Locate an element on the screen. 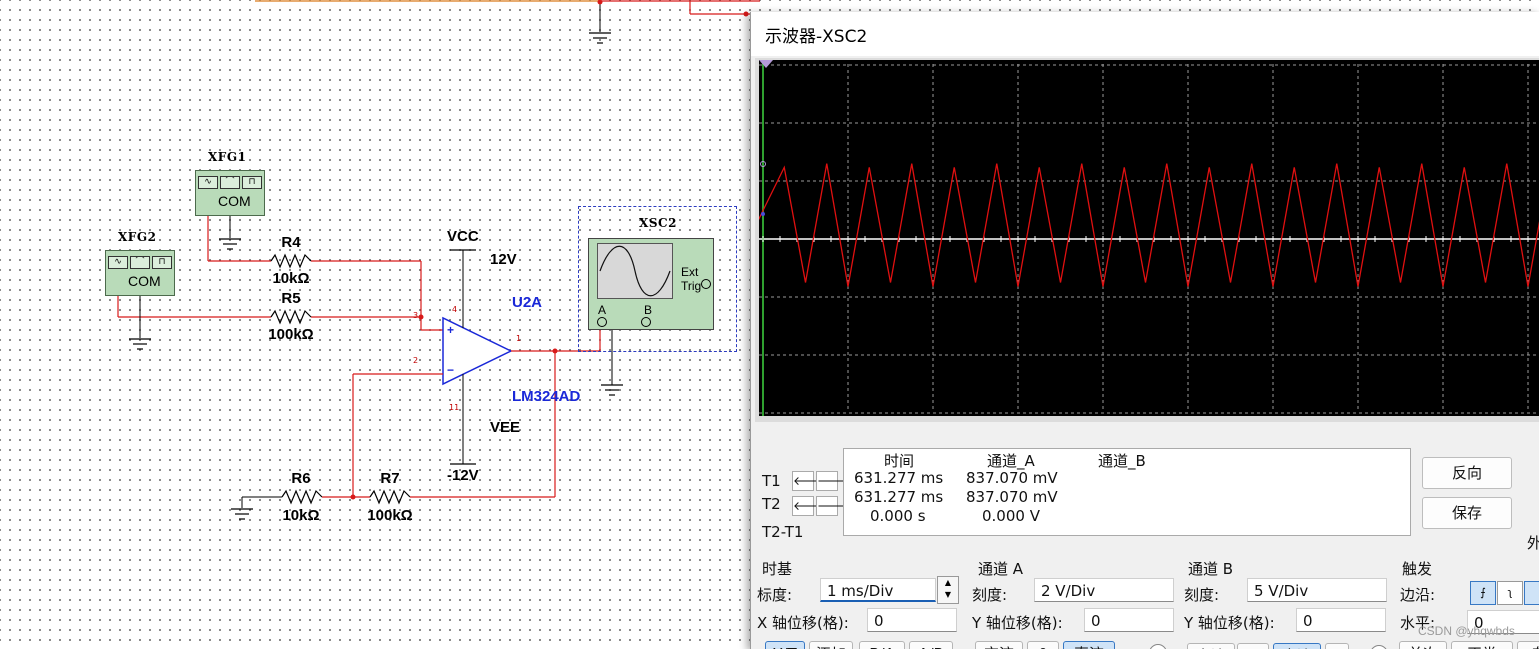 This screenshot has height=649, width=1539. r6-value: 10kΩ is located at coordinates (300, 515).